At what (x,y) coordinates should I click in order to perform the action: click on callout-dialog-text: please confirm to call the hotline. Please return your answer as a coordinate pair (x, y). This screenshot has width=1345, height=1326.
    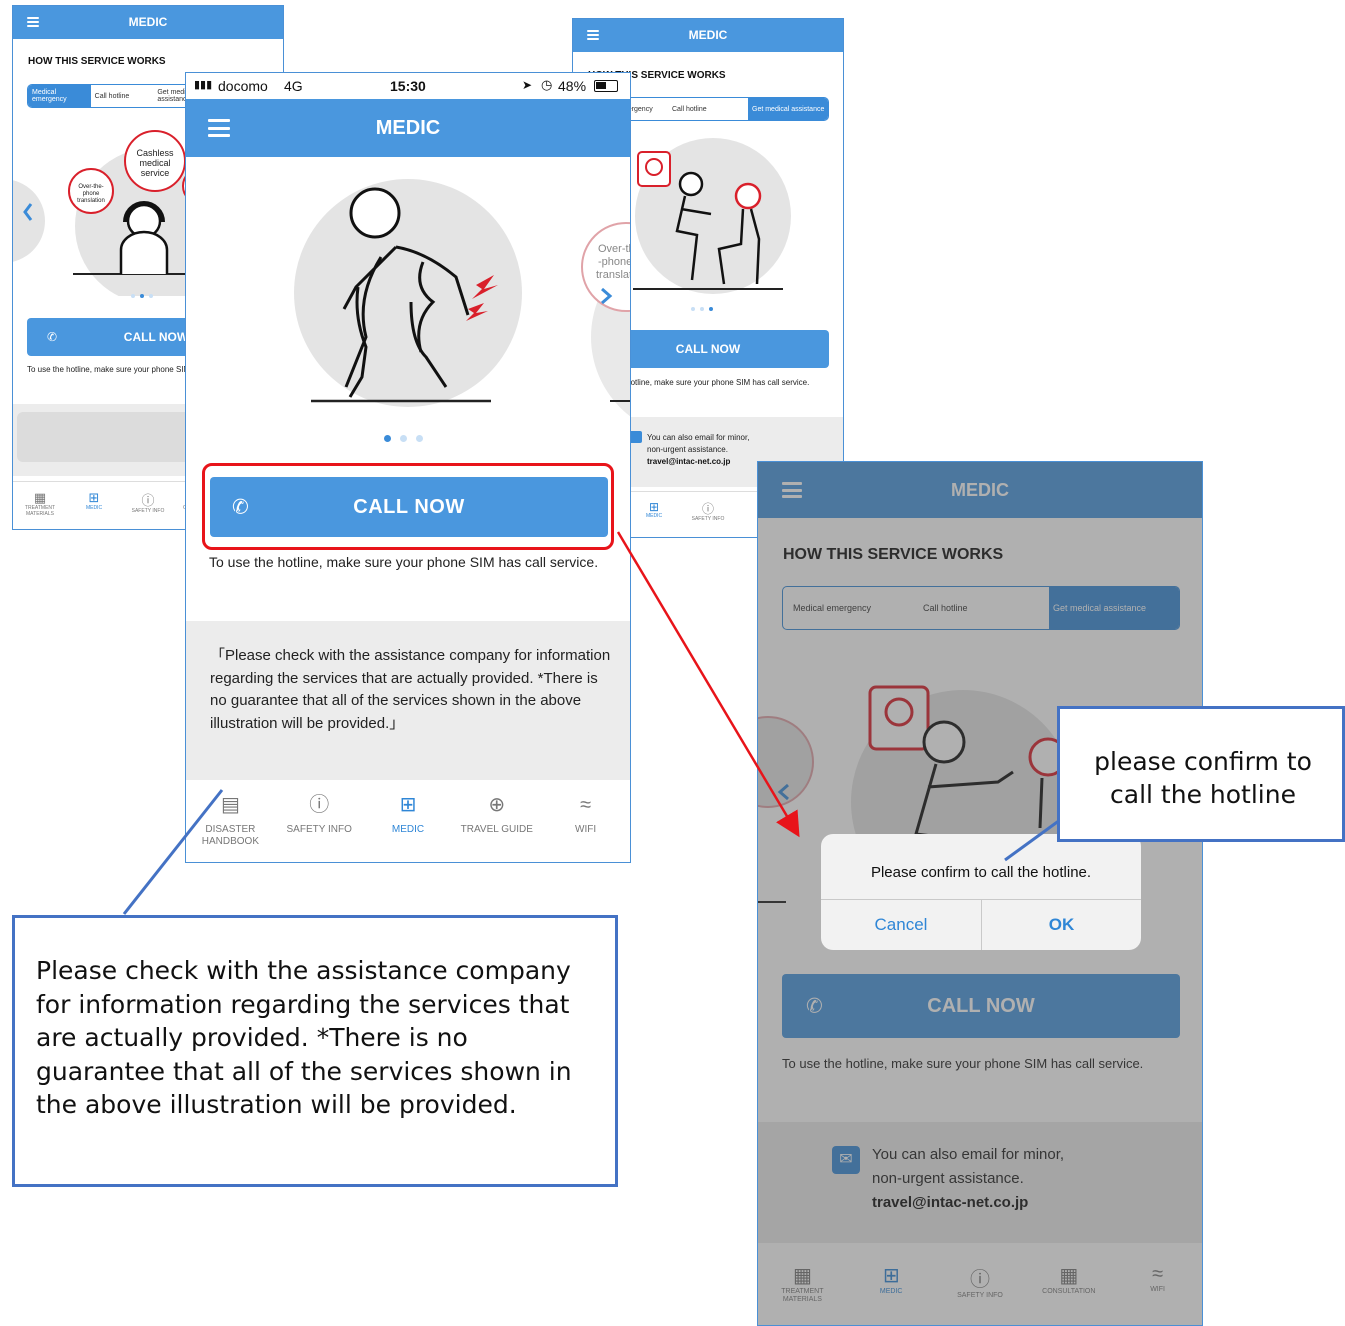
    Looking at the image, I should click on (1203, 778).